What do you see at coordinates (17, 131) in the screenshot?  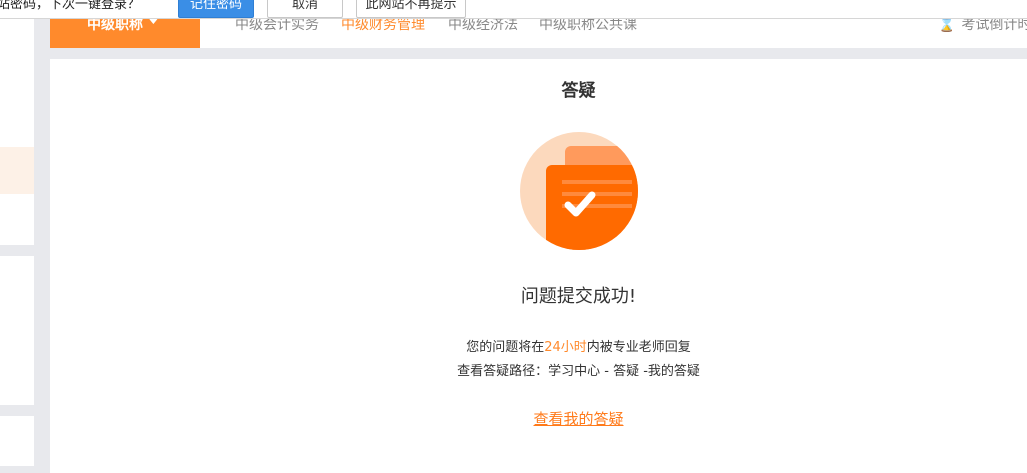 I see `sidebar-panel-top` at bounding box center [17, 131].